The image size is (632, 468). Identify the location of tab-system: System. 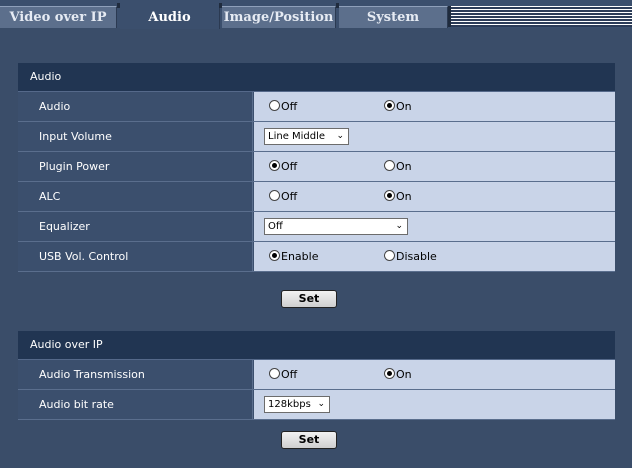
(393, 17).